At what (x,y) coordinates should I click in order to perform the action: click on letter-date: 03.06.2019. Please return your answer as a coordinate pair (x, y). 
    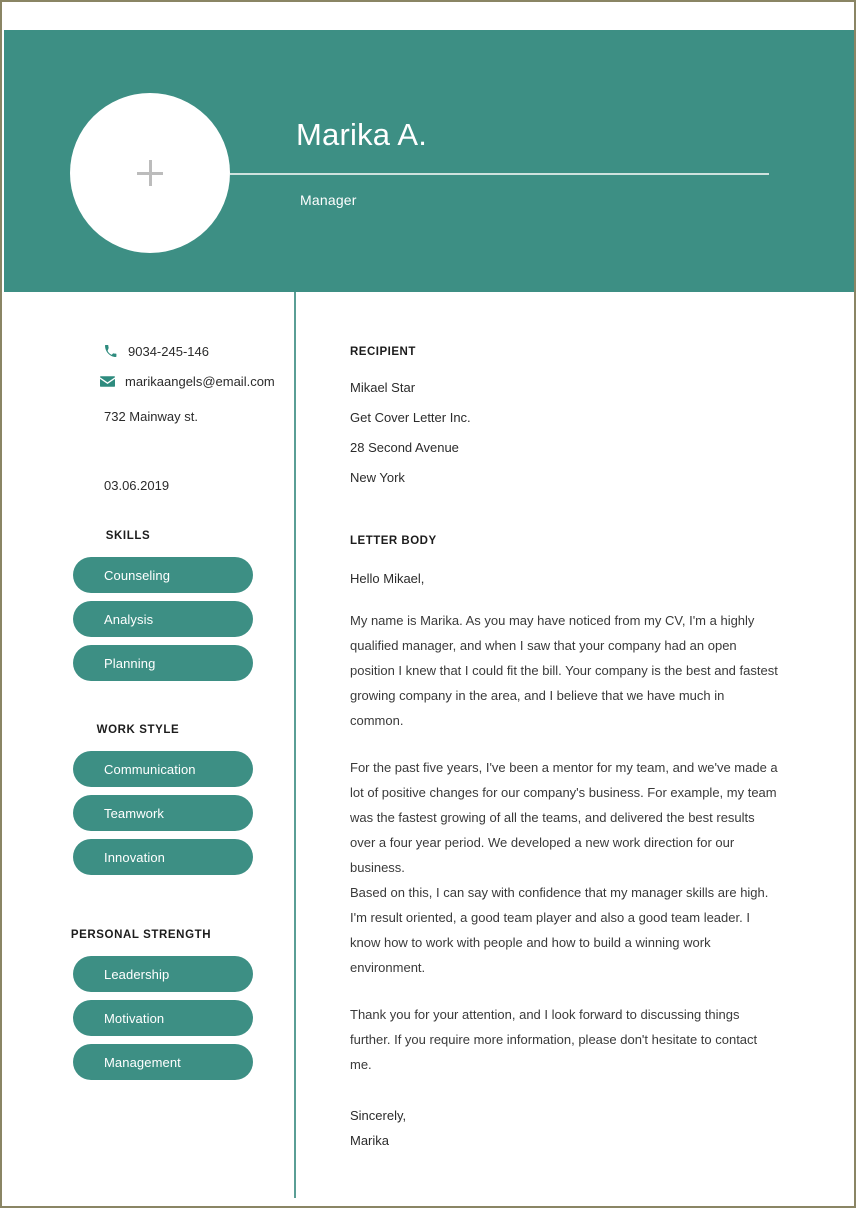
    Looking at the image, I should click on (137, 485).